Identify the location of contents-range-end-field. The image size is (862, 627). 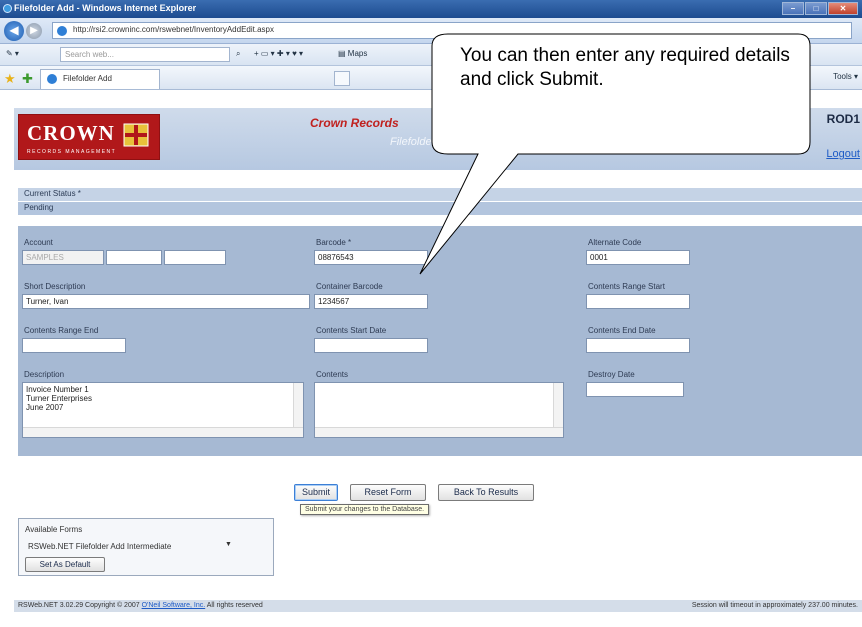
(74, 345).